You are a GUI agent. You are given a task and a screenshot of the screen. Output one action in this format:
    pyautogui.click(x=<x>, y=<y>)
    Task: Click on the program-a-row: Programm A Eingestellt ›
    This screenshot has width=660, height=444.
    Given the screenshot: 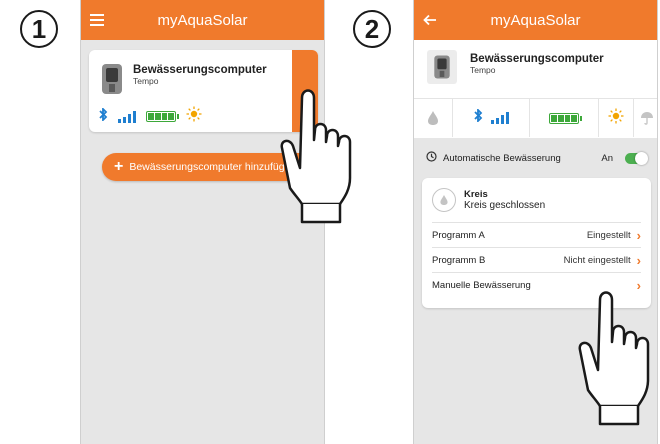 What is the action you would take?
    pyautogui.click(x=536, y=235)
    